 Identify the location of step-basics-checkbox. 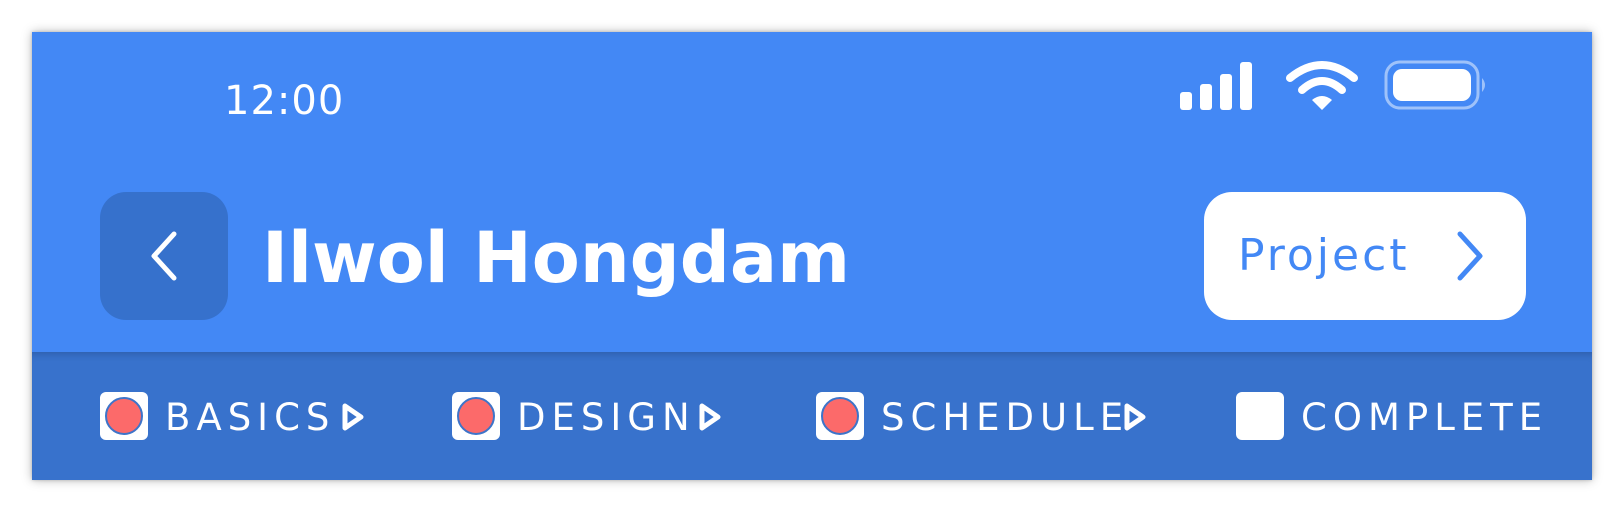
(124, 416).